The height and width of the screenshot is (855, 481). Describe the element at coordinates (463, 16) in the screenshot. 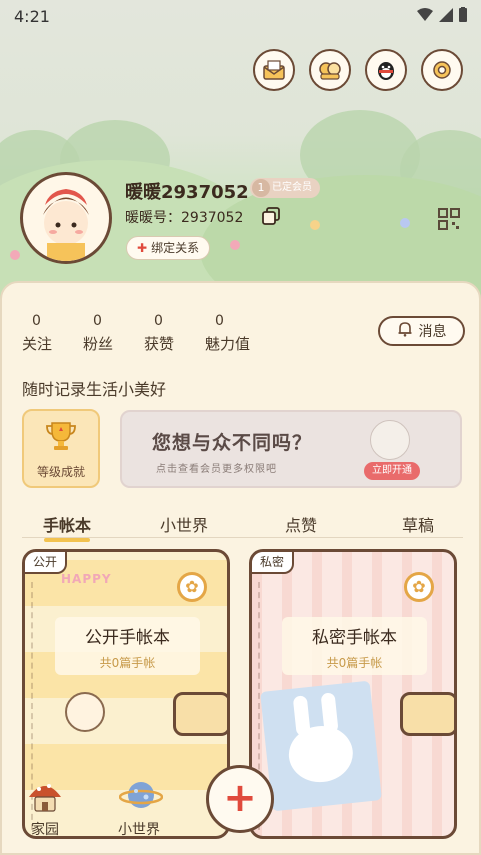

I see `battery-icon` at that location.